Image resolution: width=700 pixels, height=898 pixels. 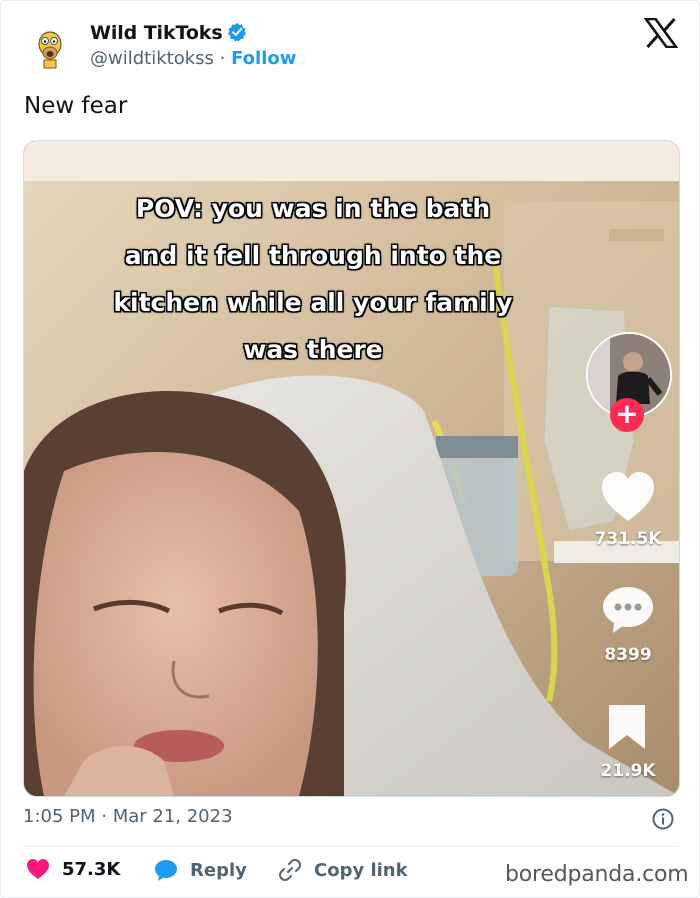 What do you see at coordinates (627, 729) in the screenshot?
I see `bookmark-icon` at bounding box center [627, 729].